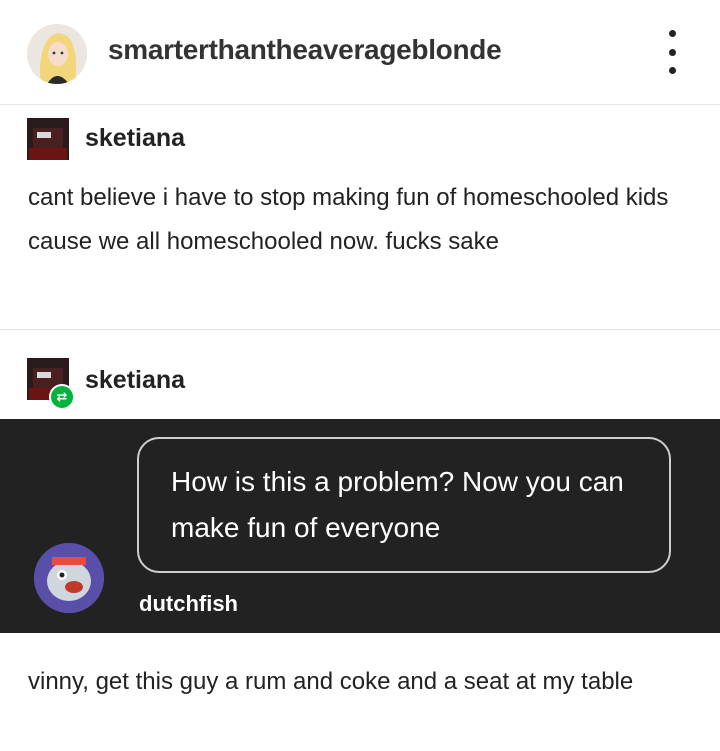  I want to click on reblog-icon: ⇄, so click(62, 397).